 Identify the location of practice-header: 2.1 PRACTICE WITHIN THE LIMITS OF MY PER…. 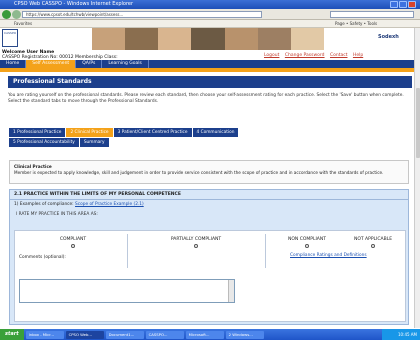
(209, 195).